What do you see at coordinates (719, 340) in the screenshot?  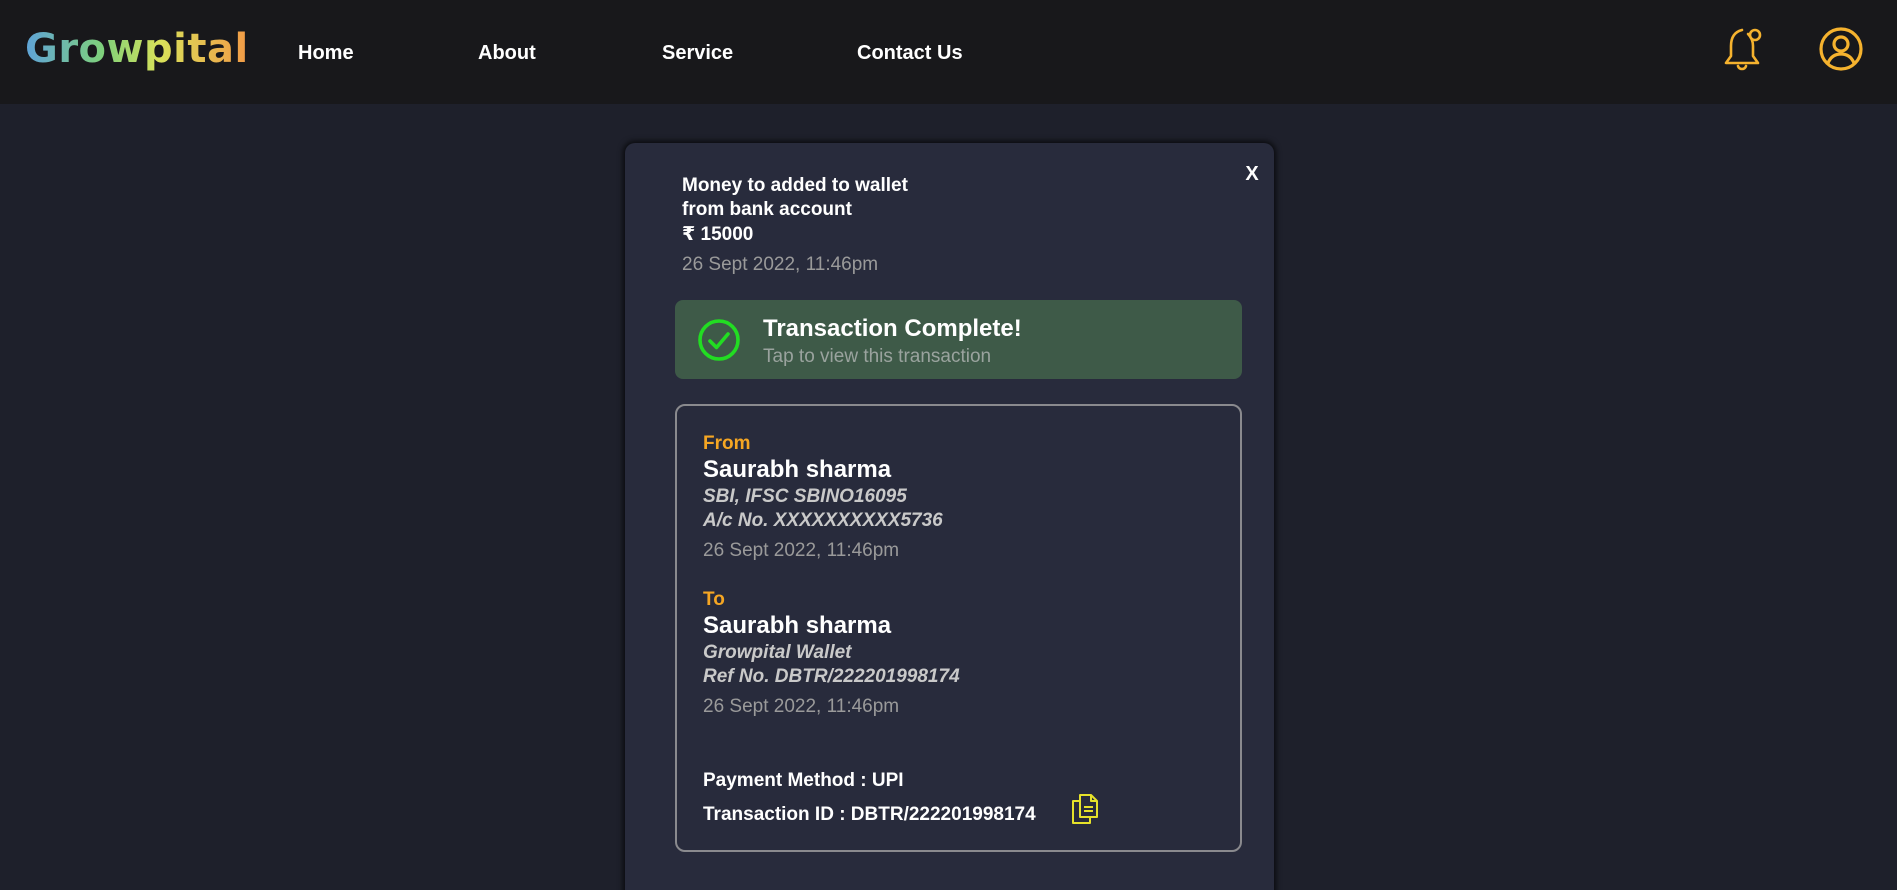 I see `check-circle-icon` at bounding box center [719, 340].